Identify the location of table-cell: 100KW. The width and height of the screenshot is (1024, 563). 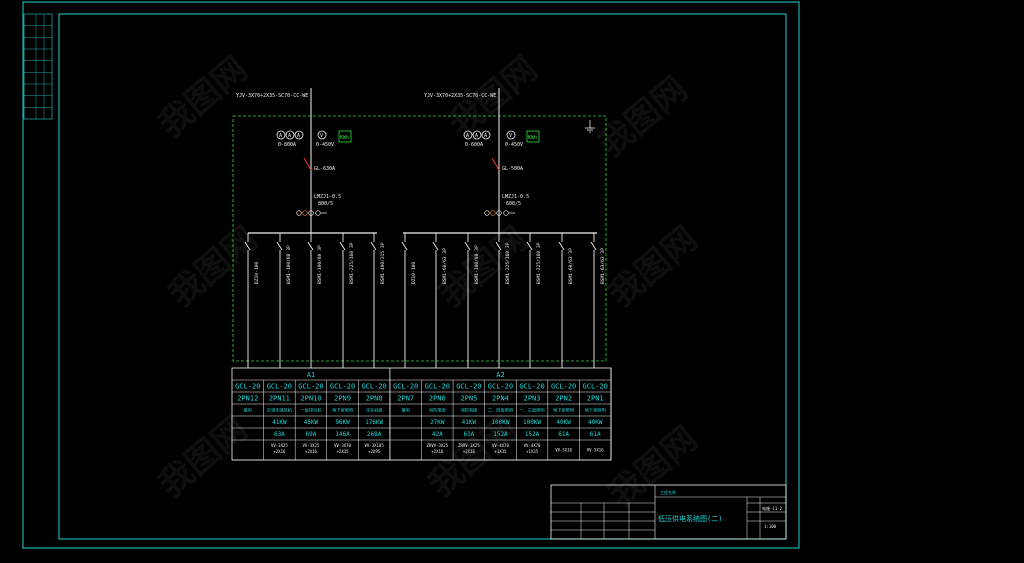
(532, 422).